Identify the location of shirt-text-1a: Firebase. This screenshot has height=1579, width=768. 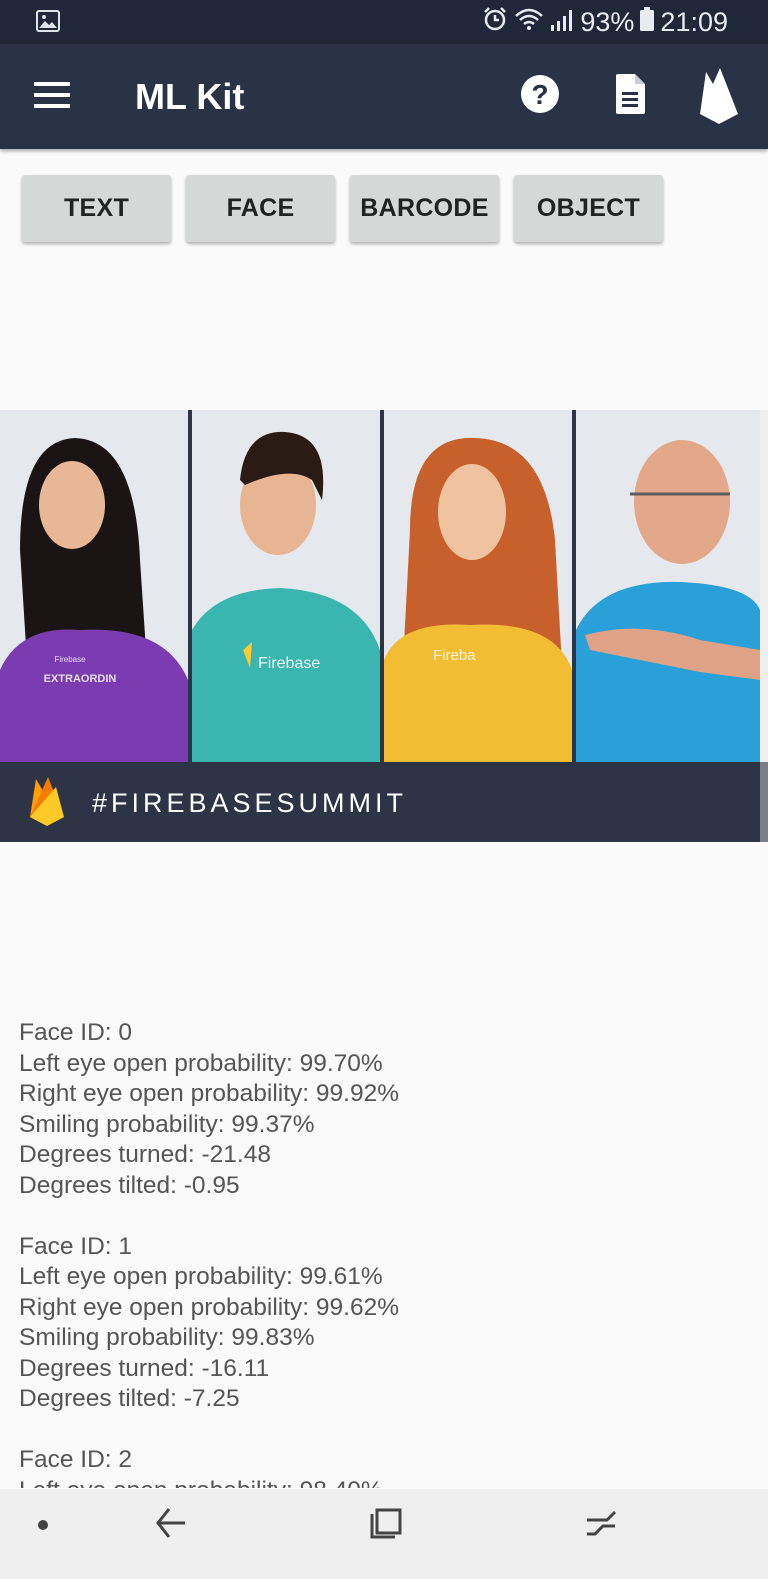
(70, 659).